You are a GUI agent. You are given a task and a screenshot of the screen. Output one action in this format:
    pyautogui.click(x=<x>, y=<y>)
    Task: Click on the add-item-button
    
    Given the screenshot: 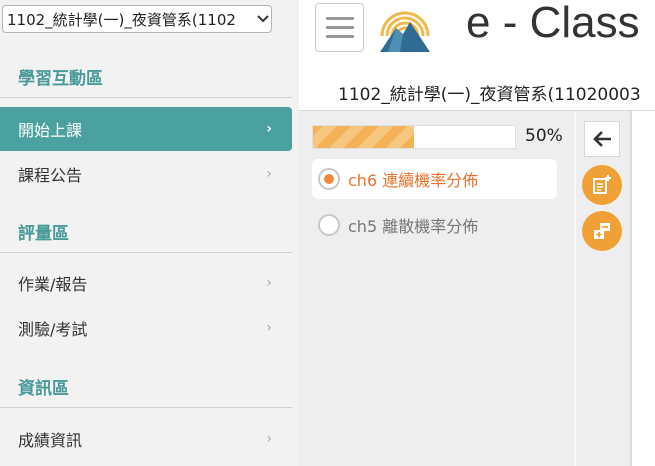 What is the action you would take?
    pyautogui.click(x=602, y=231)
    